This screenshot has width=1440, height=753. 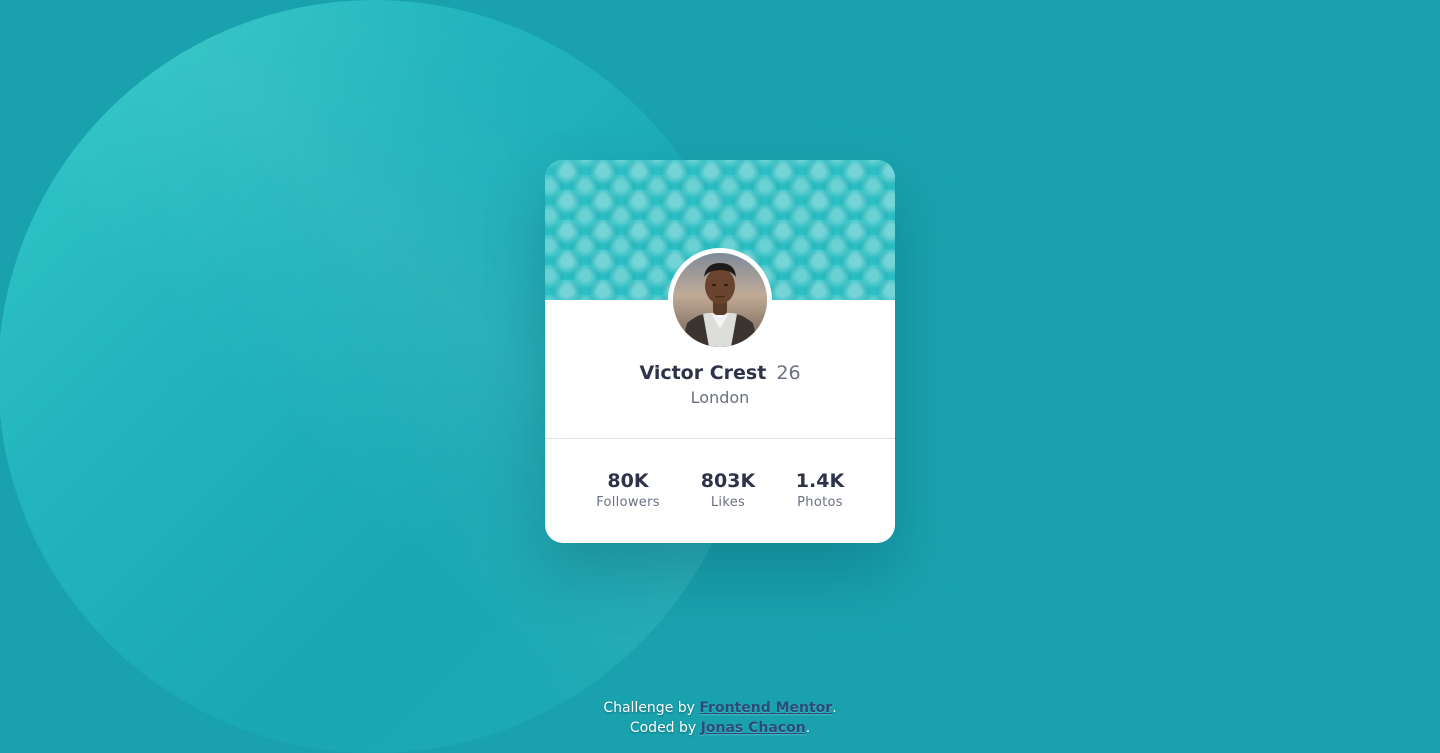 I want to click on attribution-challenge-line: Challenge by Frontend Mentor., so click(x=720, y=708).